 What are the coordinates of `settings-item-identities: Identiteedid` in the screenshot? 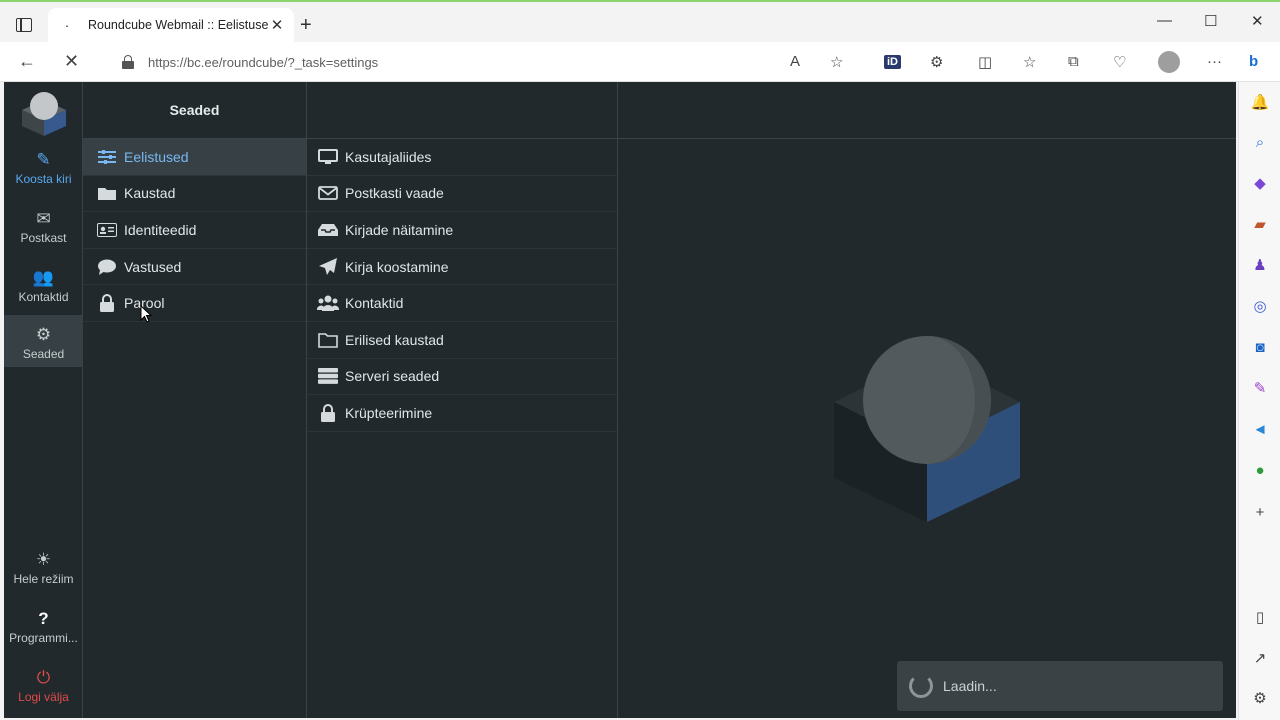 It's located at (194, 230).